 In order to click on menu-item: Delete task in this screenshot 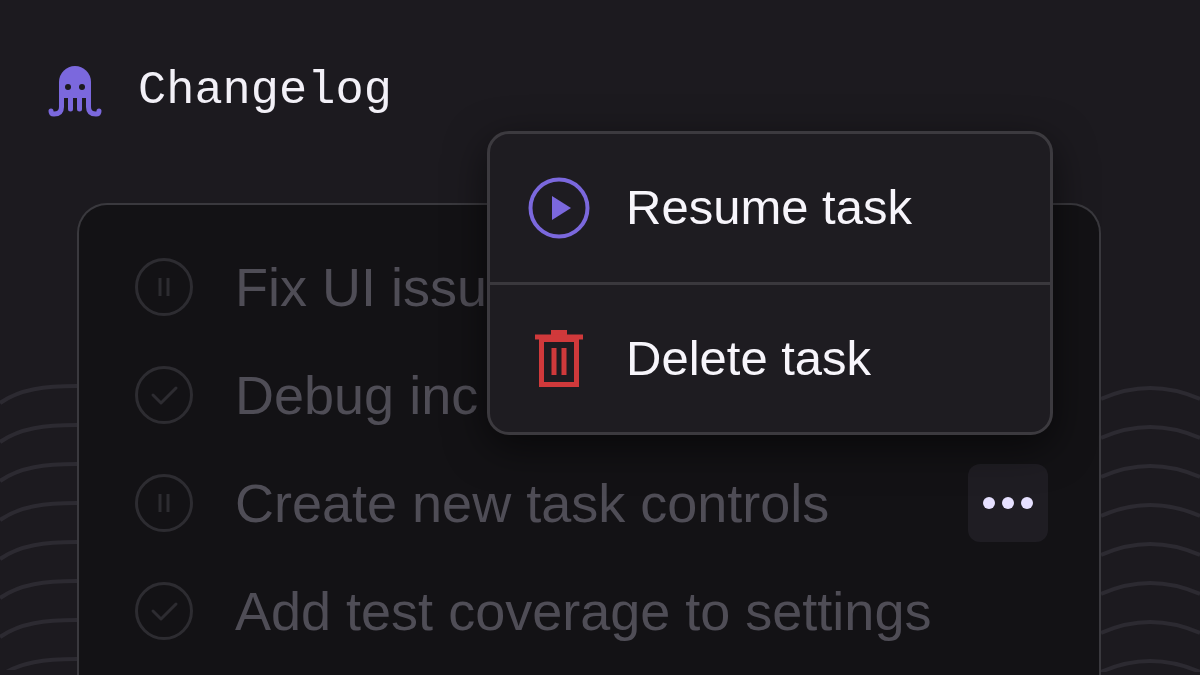, I will do `click(770, 358)`.